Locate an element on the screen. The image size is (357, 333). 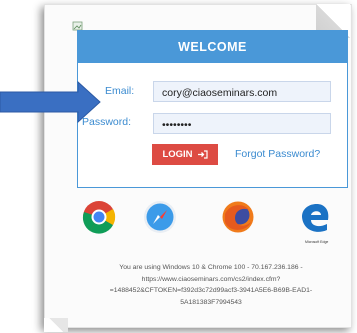
forgot-password-link: Forgot Password? is located at coordinates (277, 154).